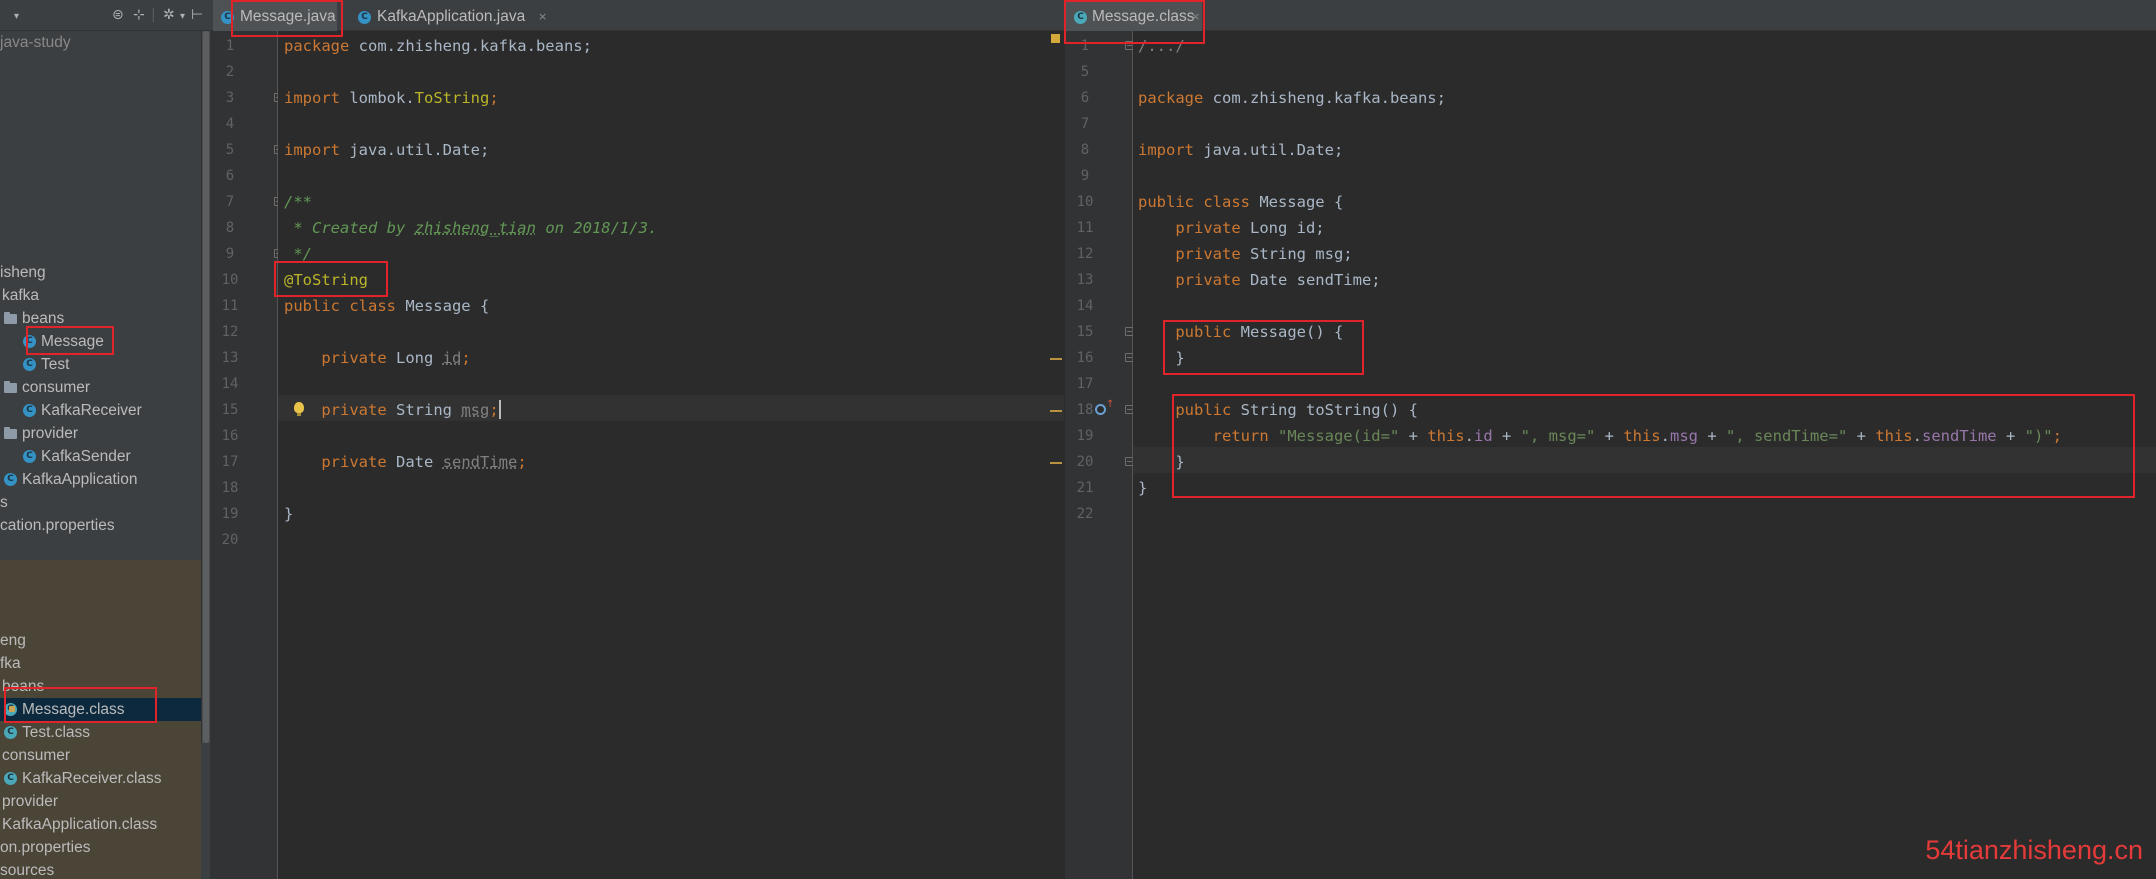  What do you see at coordinates (499, 409) in the screenshot?
I see `text-caret` at bounding box center [499, 409].